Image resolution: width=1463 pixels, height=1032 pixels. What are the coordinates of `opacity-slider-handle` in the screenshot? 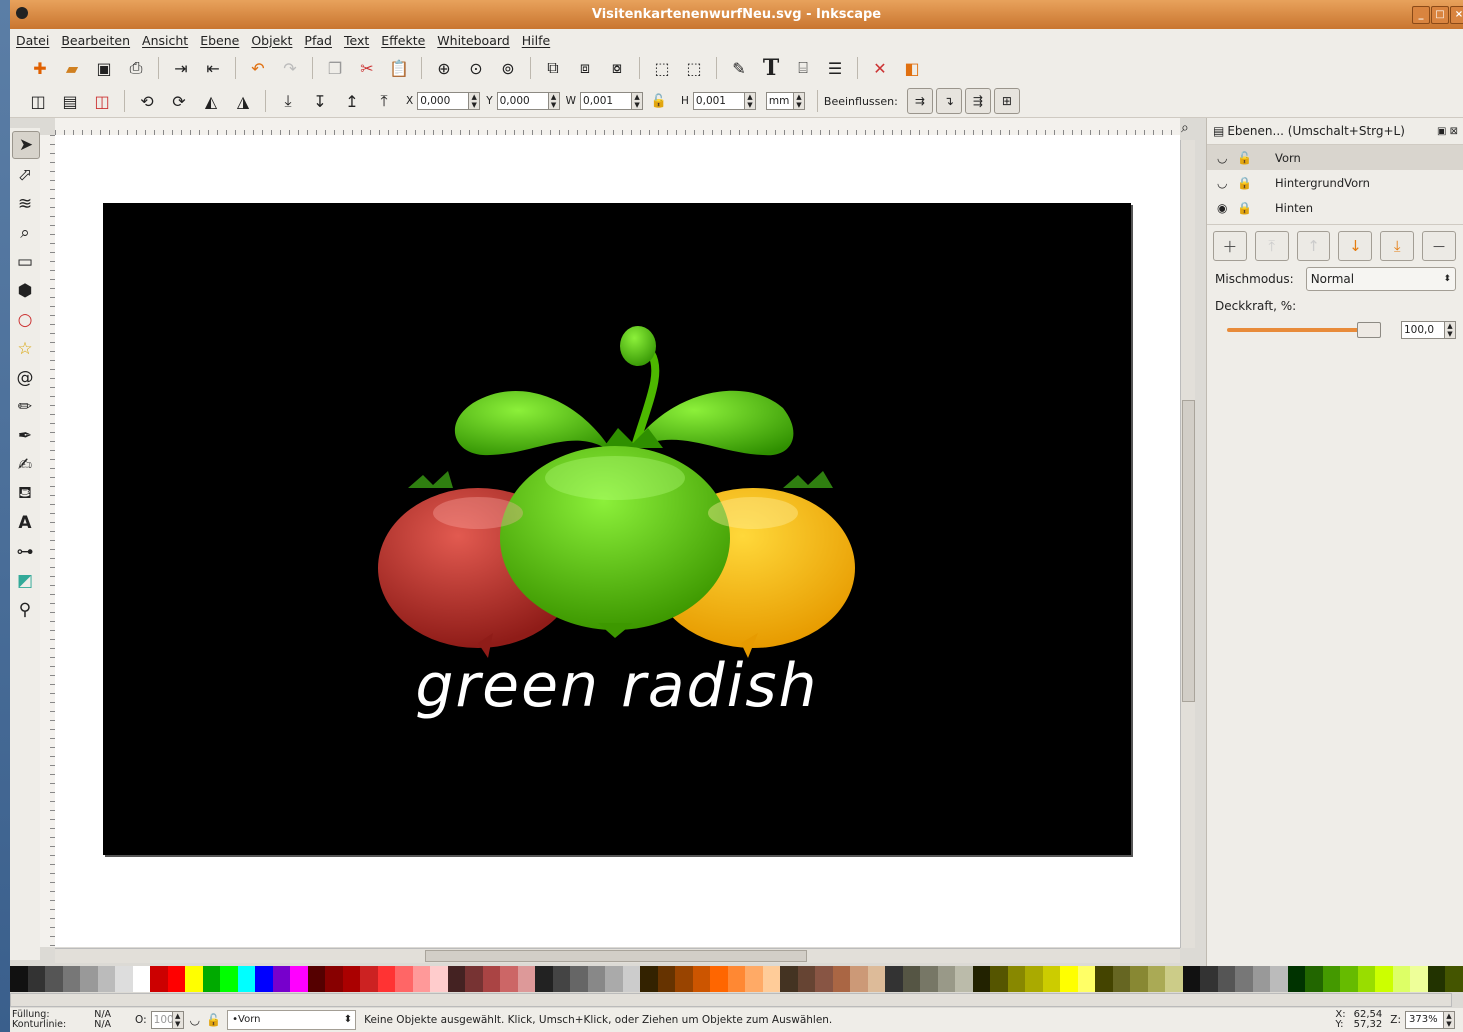 It's located at (1369, 330).